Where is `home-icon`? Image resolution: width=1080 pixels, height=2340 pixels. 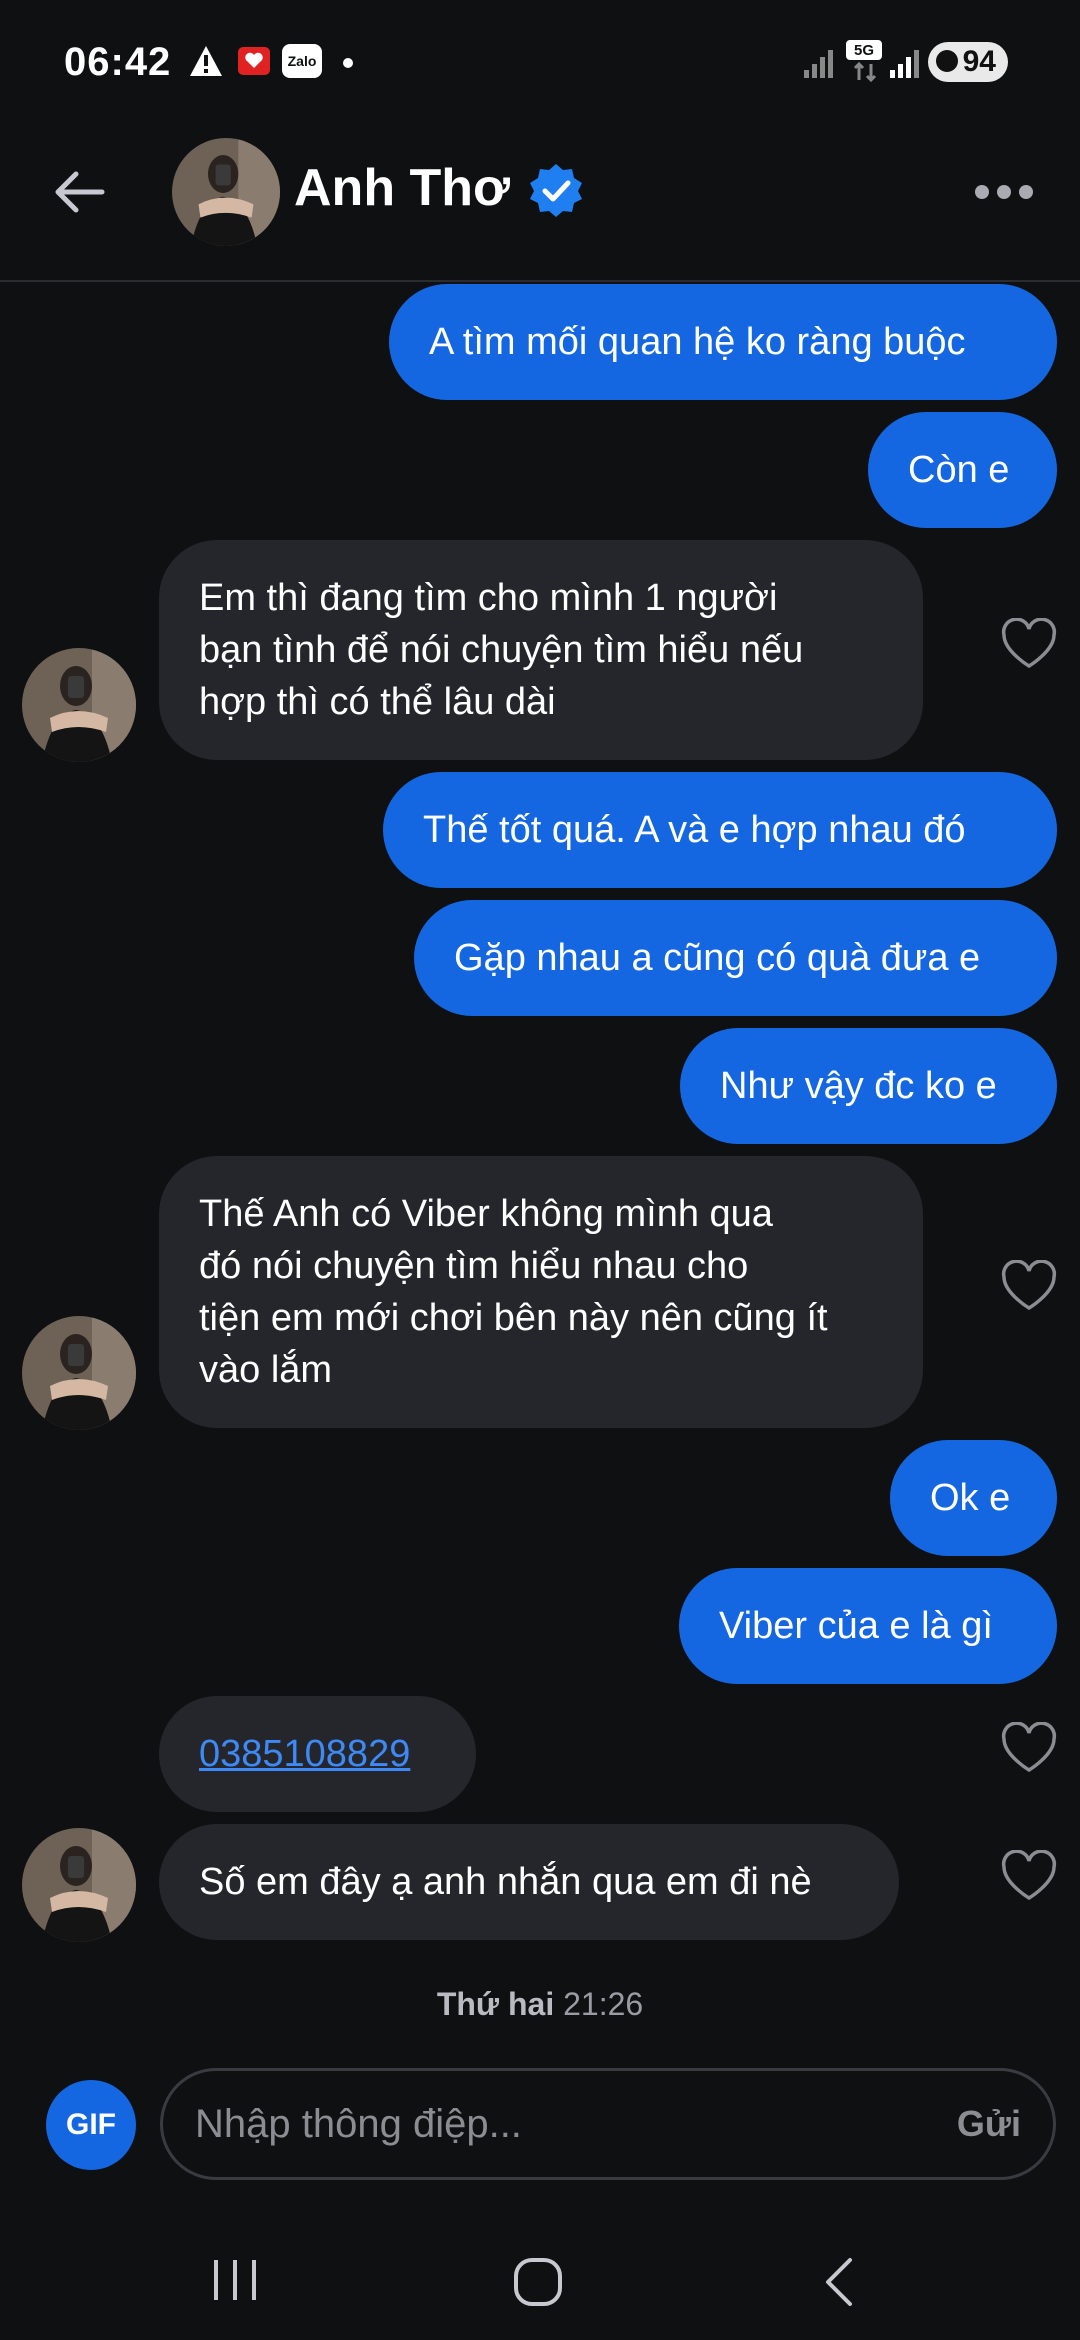
home-icon is located at coordinates (538, 2282).